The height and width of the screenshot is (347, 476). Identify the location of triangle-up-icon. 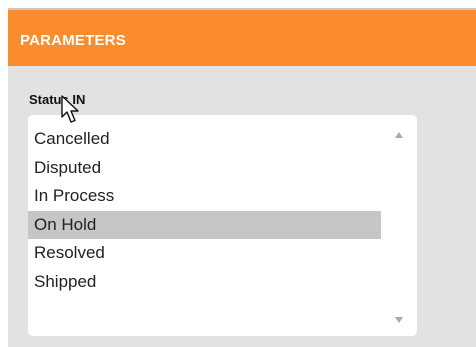
(399, 135).